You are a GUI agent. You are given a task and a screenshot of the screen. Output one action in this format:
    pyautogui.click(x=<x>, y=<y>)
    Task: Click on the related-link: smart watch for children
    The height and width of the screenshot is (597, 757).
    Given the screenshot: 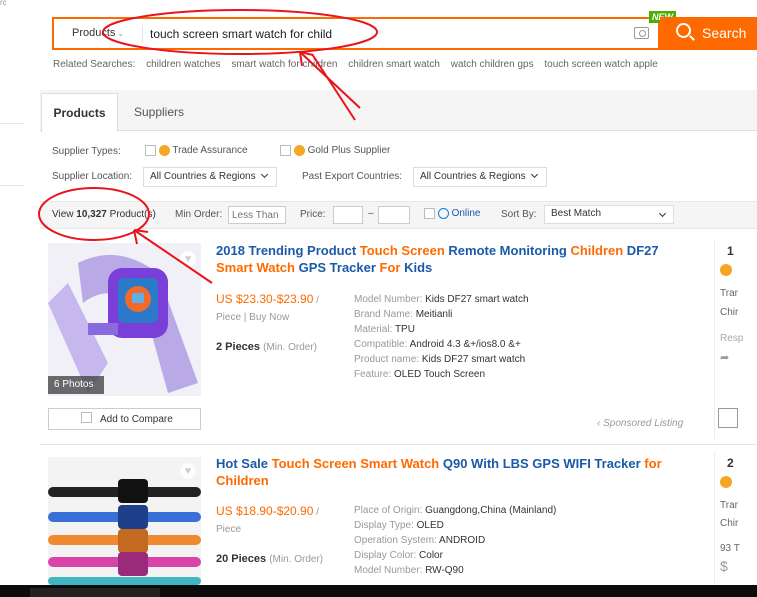 What is the action you would take?
    pyautogui.click(x=284, y=64)
    